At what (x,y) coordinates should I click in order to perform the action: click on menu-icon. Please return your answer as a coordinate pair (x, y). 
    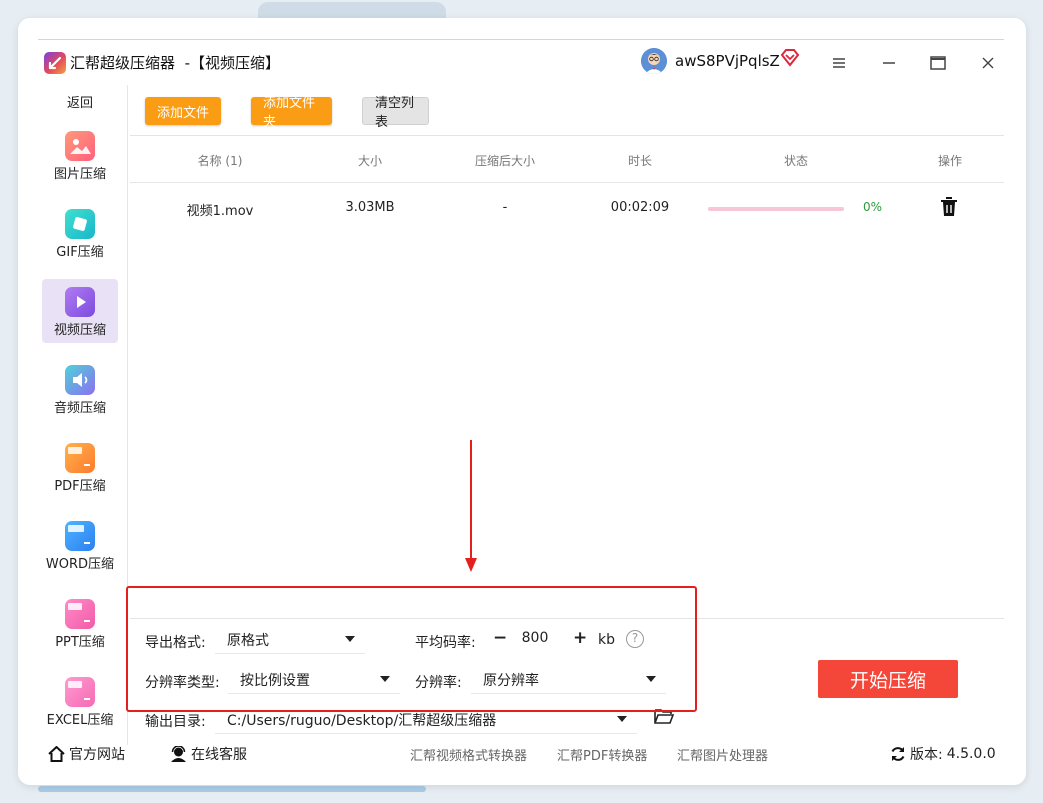
    Looking at the image, I should click on (839, 63).